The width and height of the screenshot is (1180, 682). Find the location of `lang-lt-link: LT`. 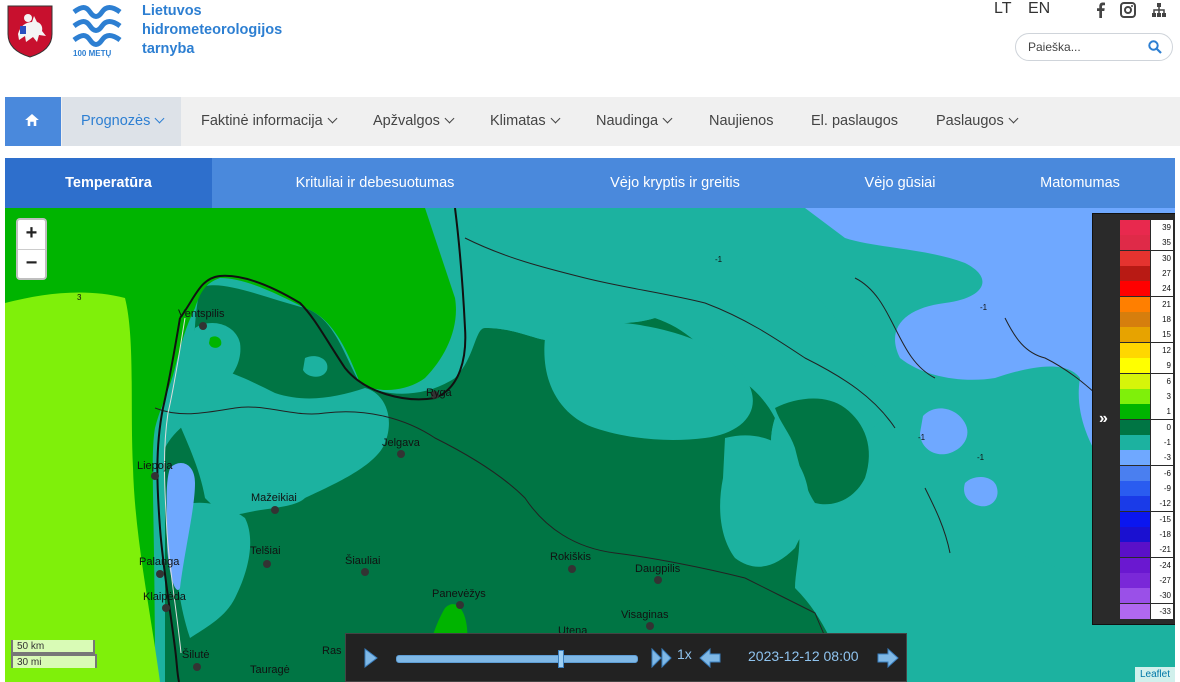

lang-lt-link: LT is located at coordinates (1002, 9).